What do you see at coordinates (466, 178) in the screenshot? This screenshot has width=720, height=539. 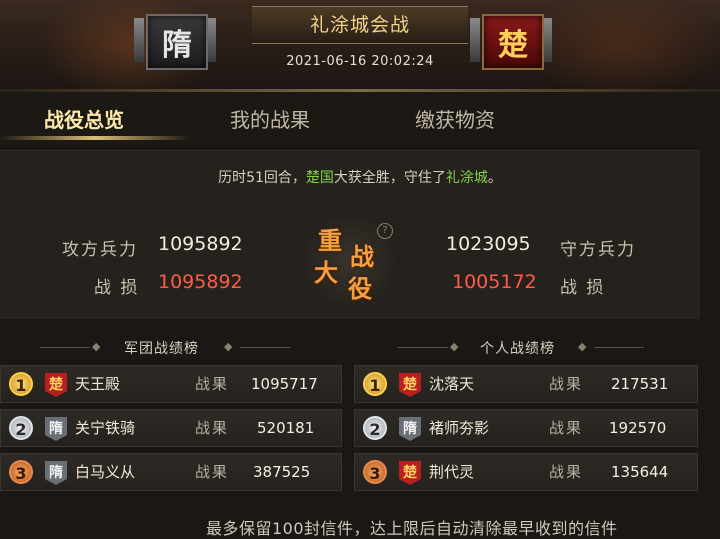 I see `city-name-text: 礼涂城` at bounding box center [466, 178].